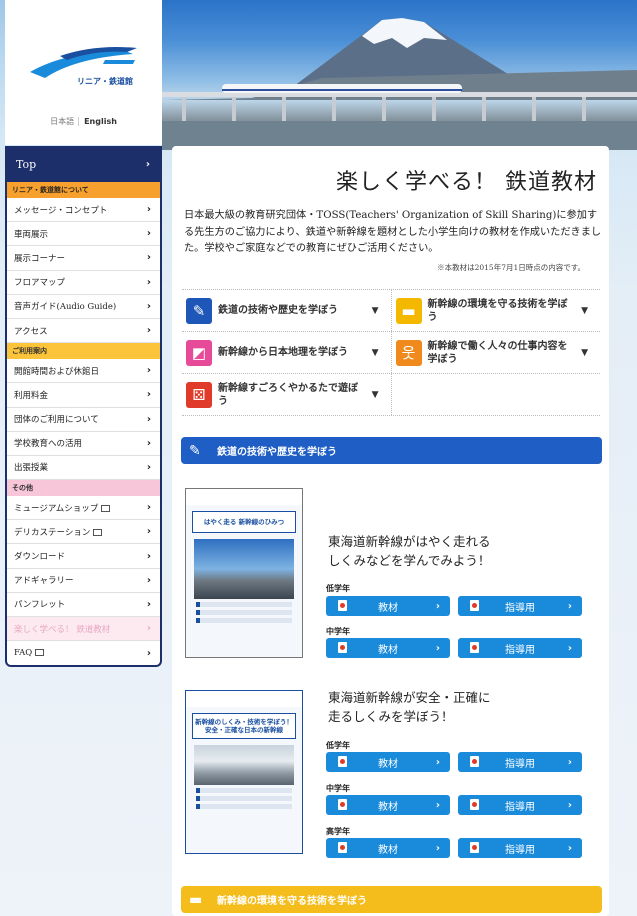 Image resolution: width=637 pixels, height=916 pixels. I want to click on nav-item: アドギャラリー ›, so click(83, 581).